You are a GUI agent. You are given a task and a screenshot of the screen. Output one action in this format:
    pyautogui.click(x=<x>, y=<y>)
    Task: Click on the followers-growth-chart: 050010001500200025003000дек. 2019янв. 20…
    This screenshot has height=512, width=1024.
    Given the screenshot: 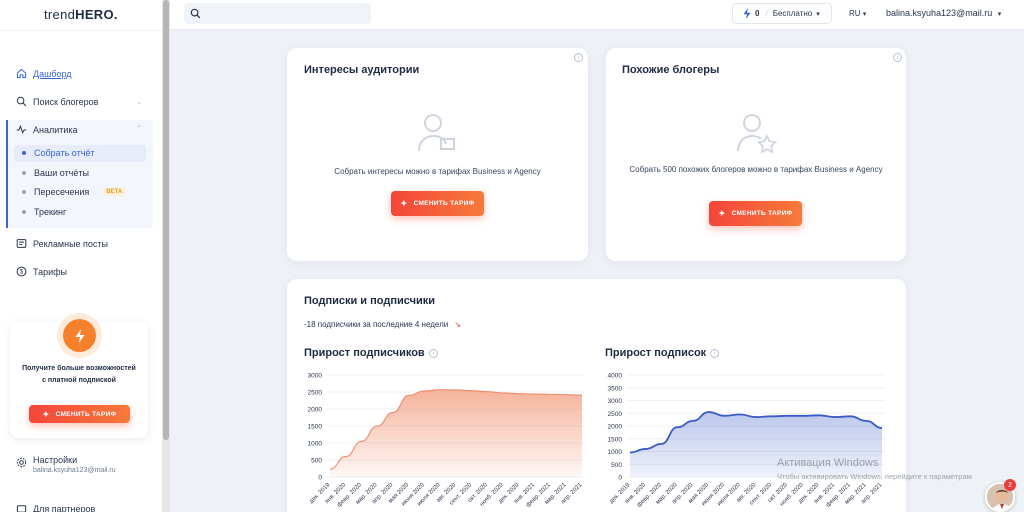 What is the action you would take?
    pyautogui.click(x=446, y=441)
    